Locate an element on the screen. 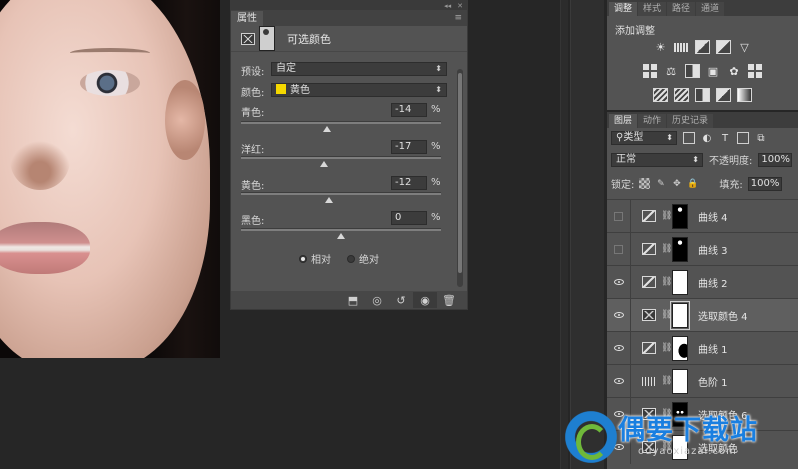 The height and width of the screenshot is (469, 798). slider-value-yellow: -12 is located at coordinates (409, 183).